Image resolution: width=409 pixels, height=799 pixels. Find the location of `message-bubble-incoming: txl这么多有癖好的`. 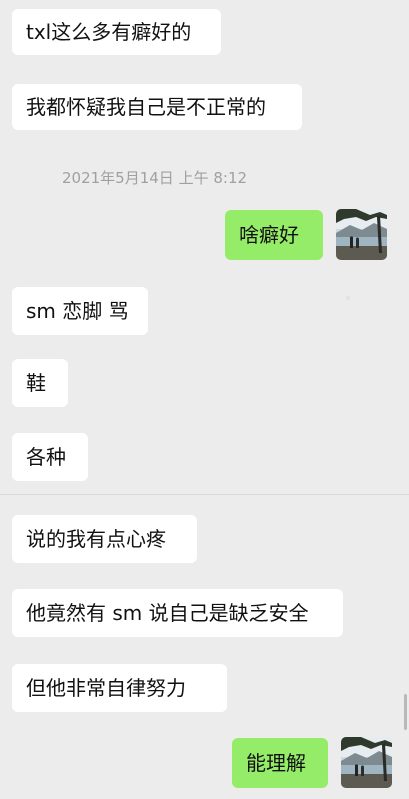

message-bubble-incoming: txl这么多有癖好的 is located at coordinates (116, 32).